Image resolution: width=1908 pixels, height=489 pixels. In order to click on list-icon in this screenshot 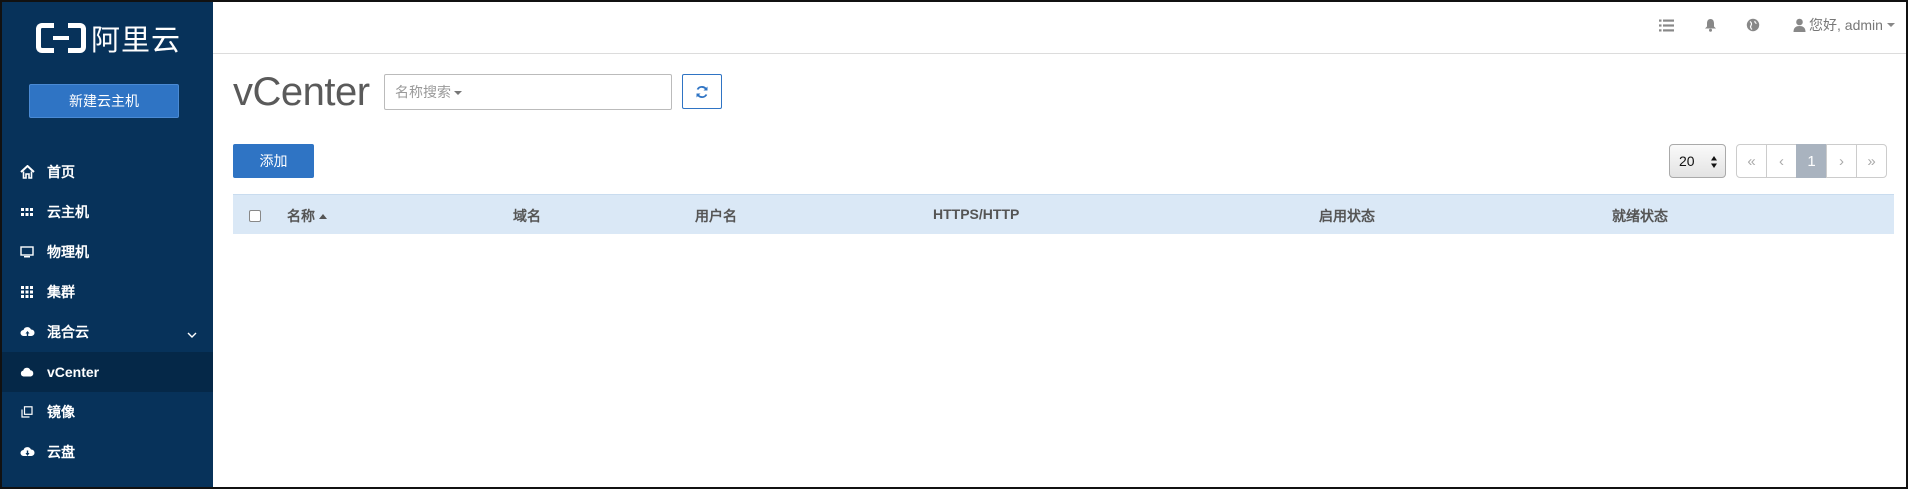, I will do `click(1666, 25)`.